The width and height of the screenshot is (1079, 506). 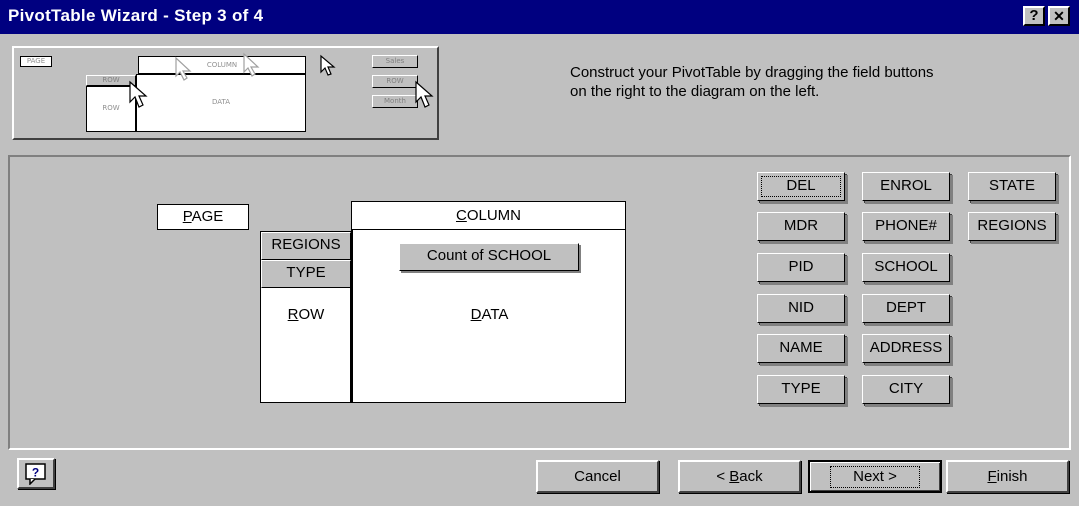 I want to click on column-drop-area: COLUMN, so click(x=488, y=216).